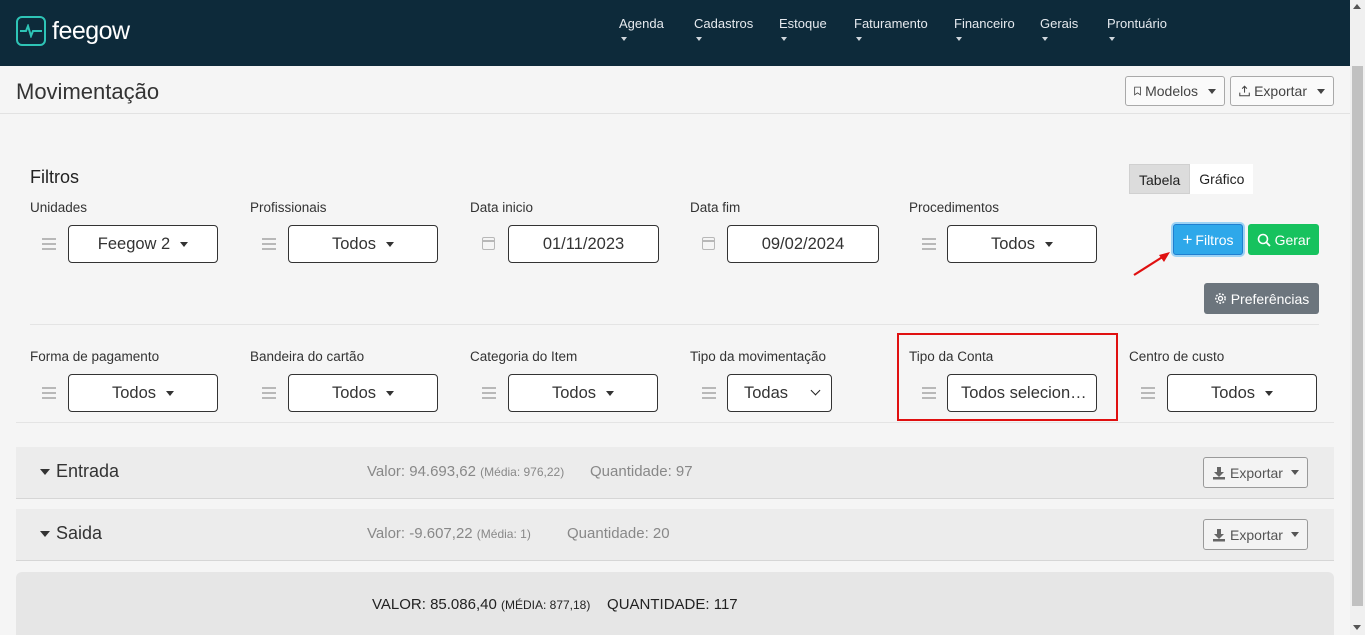 The width and height of the screenshot is (1365, 635). Describe the element at coordinates (1187, 239) in the screenshot. I see `plus-icon: +` at that location.